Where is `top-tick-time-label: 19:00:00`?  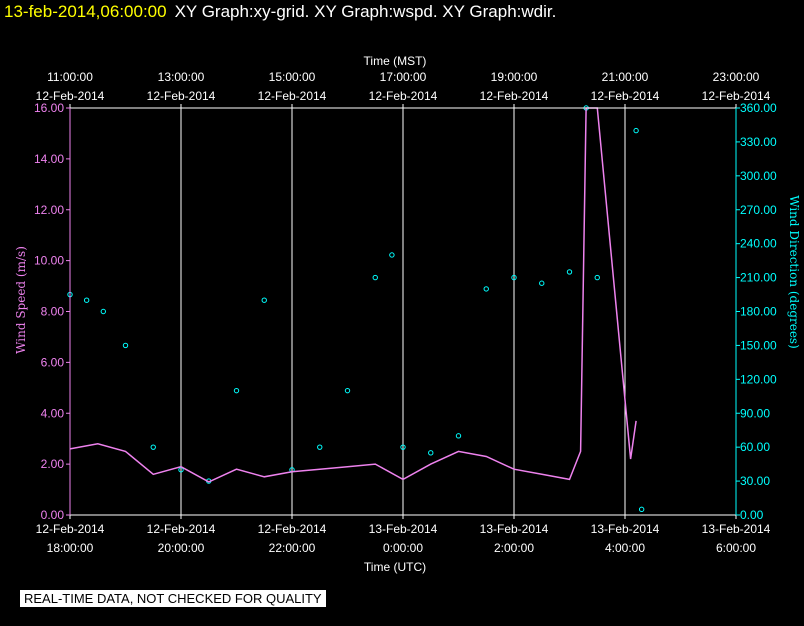 top-tick-time-label: 19:00:00 is located at coordinates (514, 77).